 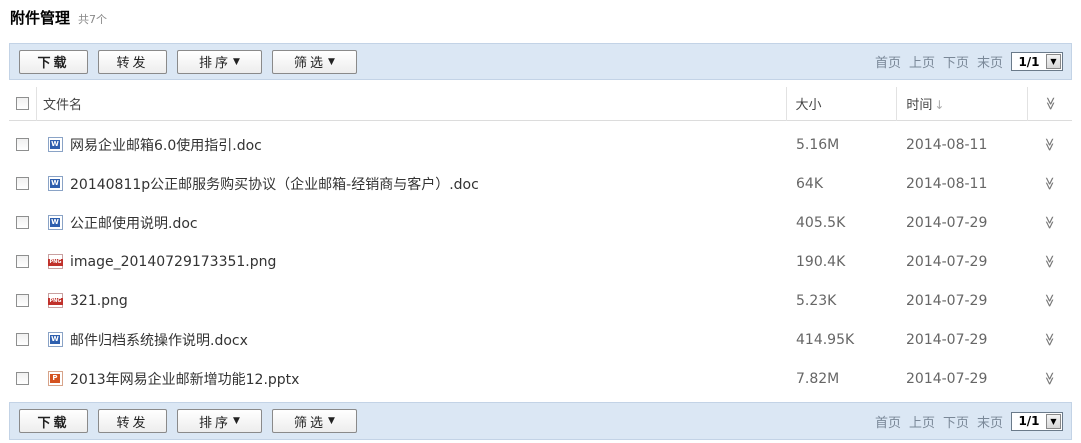 What do you see at coordinates (411, 379) in the screenshot?
I see `file-name-cell: 2013年网易企业邮新增功能12.pptx` at bounding box center [411, 379].